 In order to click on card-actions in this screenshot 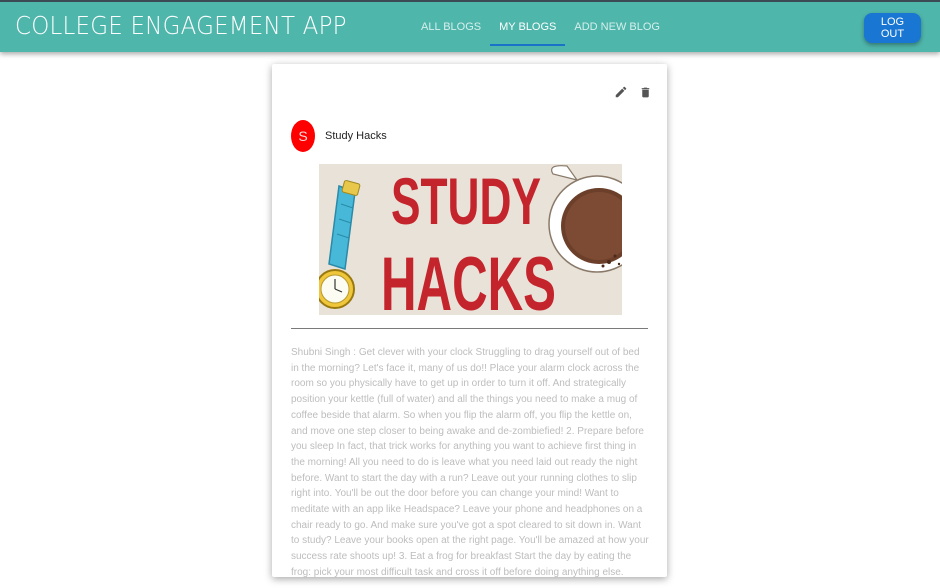, I will do `click(633, 92)`.